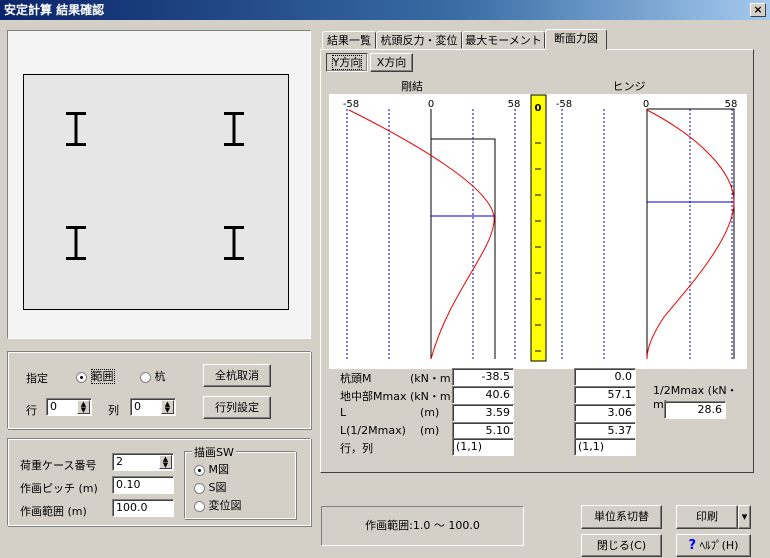 The height and width of the screenshot is (558, 770). I want to click on pile-radio-label: 杭, so click(160, 376).